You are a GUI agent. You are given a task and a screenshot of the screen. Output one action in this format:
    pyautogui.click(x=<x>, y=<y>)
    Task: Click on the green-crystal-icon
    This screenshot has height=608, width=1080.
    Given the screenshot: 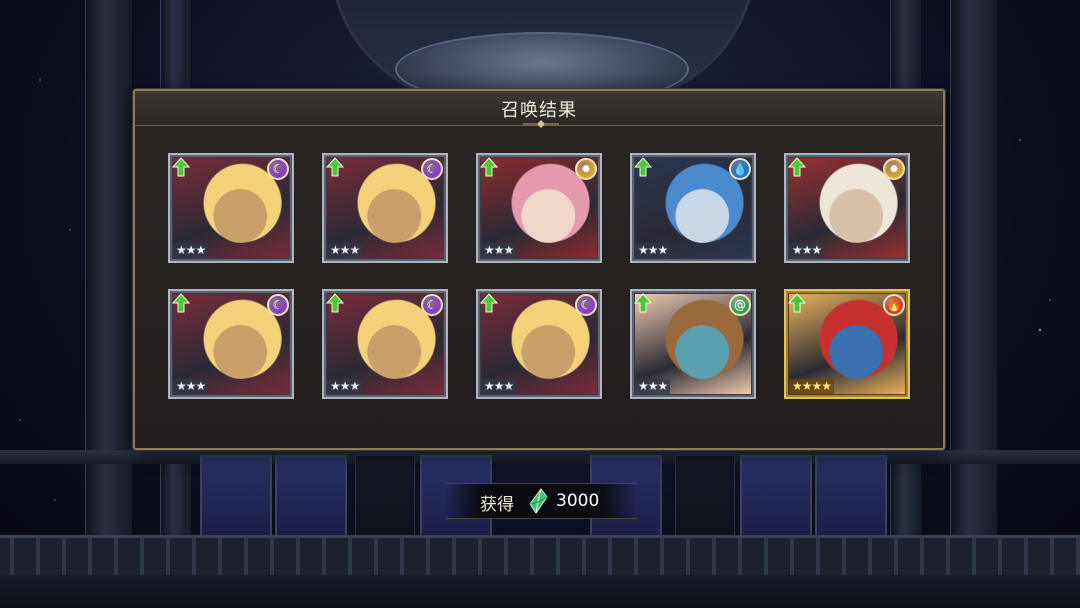 What is the action you would take?
    pyautogui.click(x=538, y=501)
    